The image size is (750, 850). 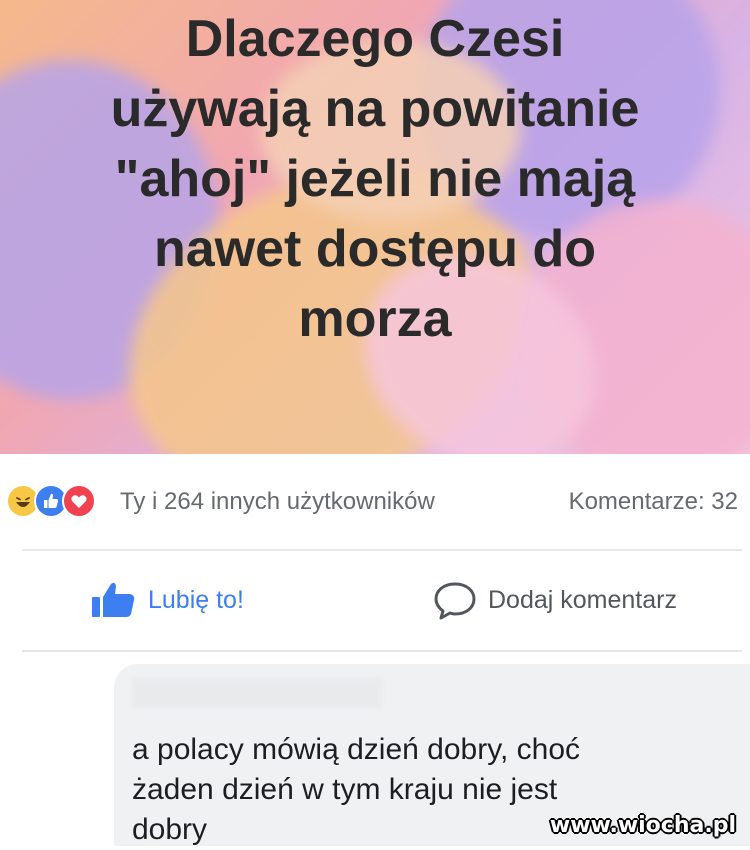 What do you see at coordinates (375, 319) in the screenshot?
I see `post-text-line: morza` at bounding box center [375, 319].